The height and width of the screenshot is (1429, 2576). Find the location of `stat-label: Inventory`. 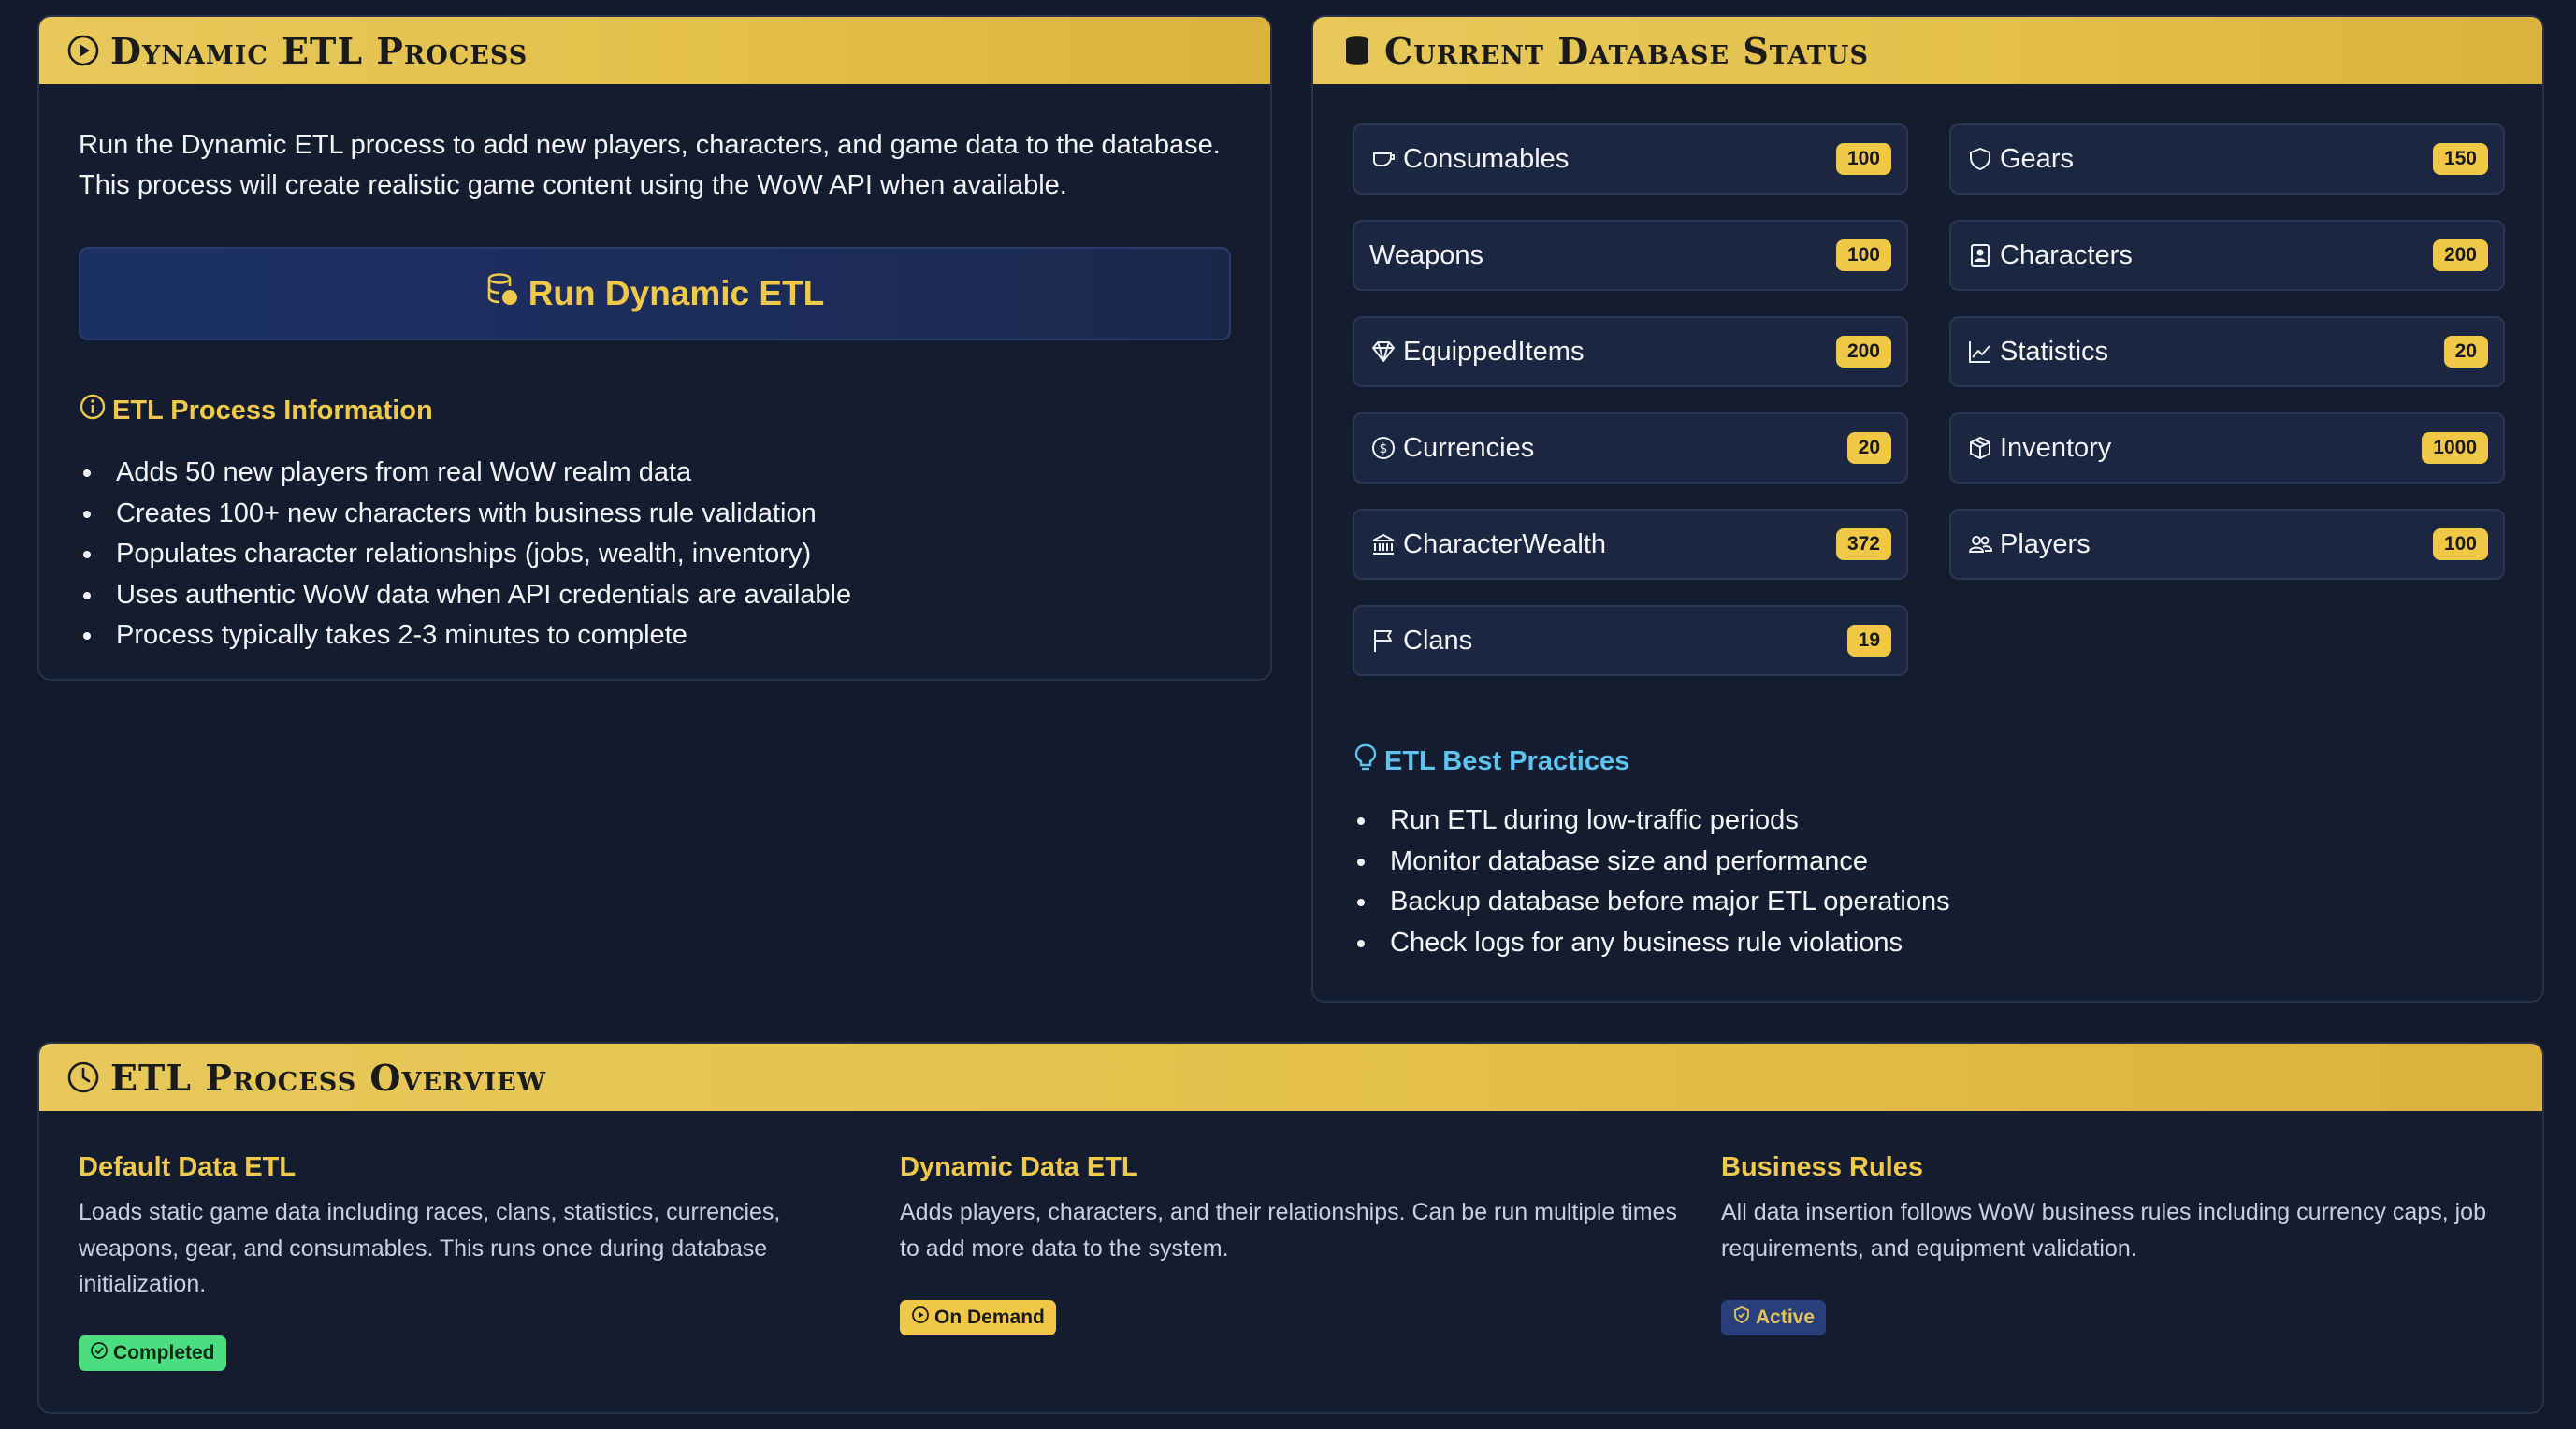

stat-label: Inventory is located at coordinates (2056, 447).